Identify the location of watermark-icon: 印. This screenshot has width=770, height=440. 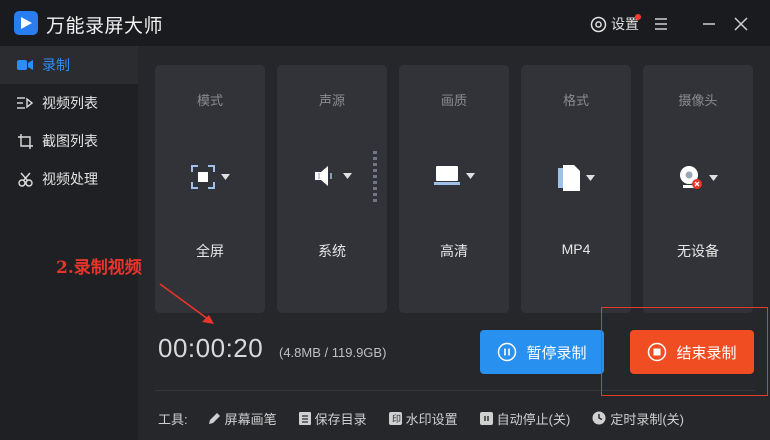
(395, 418).